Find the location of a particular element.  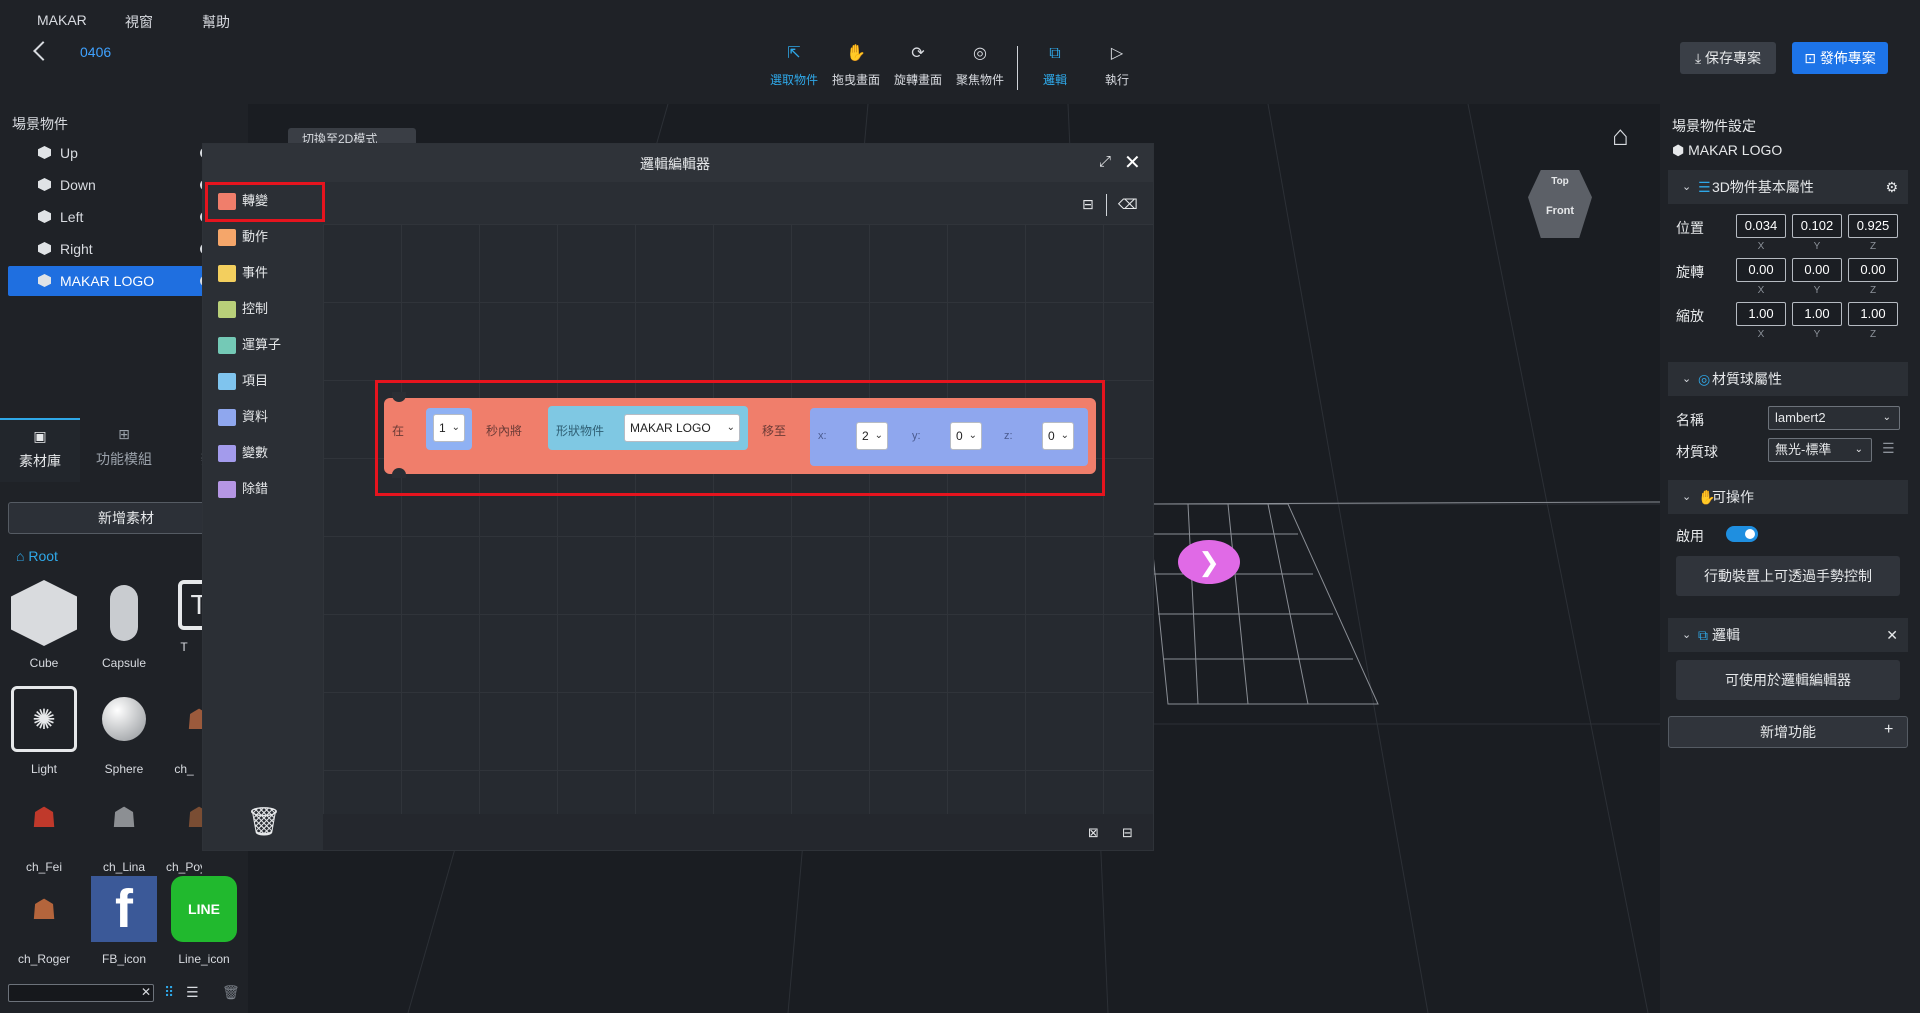

category-control: 控制 is located at coordinates (268, 309).